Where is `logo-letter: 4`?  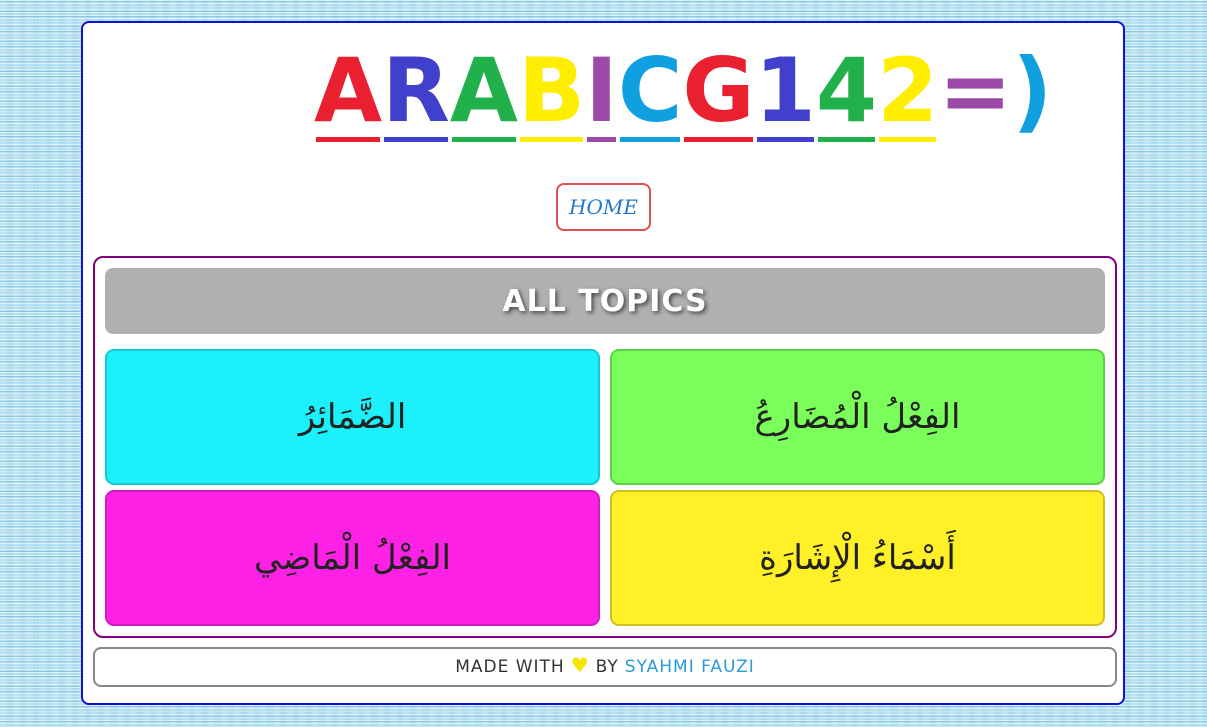
logo-letter: 4 is located at coordinates (846, 90).